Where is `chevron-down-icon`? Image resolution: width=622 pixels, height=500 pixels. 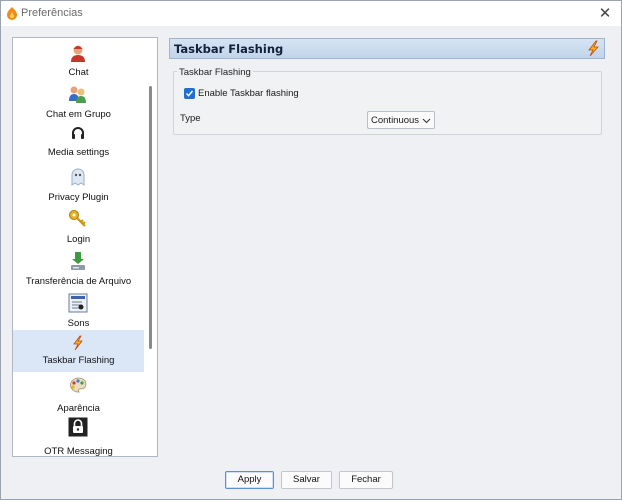
chevron-down-icon is located at coordinates (426, 121).